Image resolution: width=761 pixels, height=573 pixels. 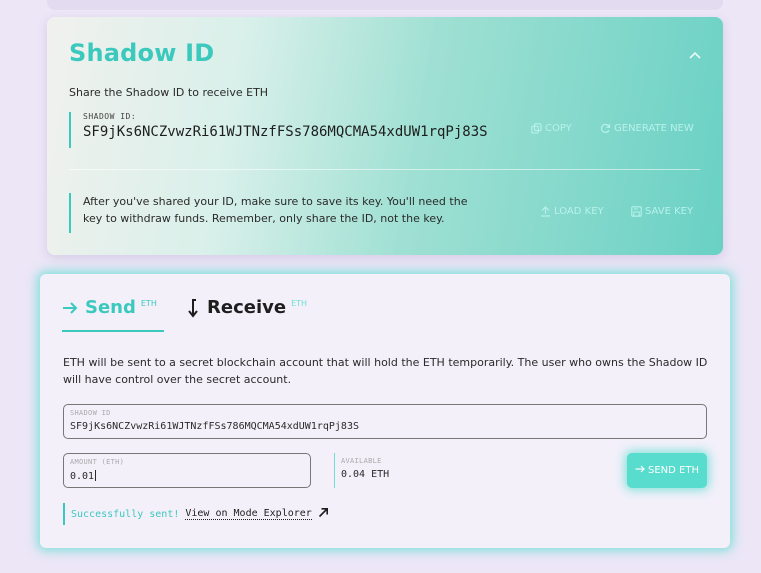 I want to click on success-message: Successfully sent!, so click(x=125, y=514).